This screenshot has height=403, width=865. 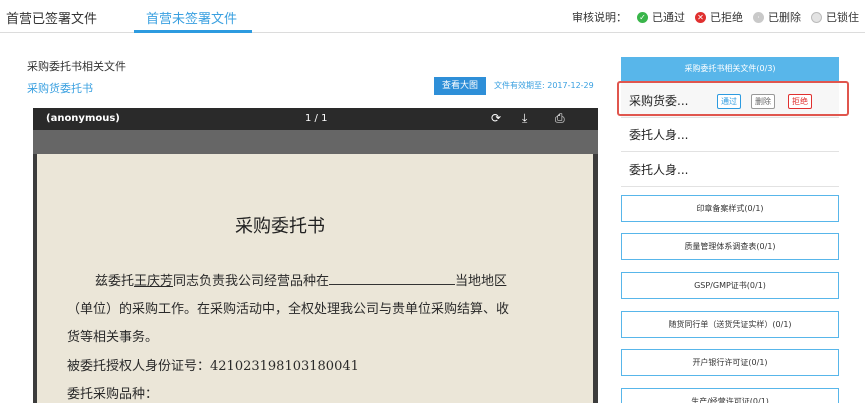 What do you see at coordinates (560, 118) in the screenshot?
I see `print-icon: ⎙` at bounding box center [560, 118].